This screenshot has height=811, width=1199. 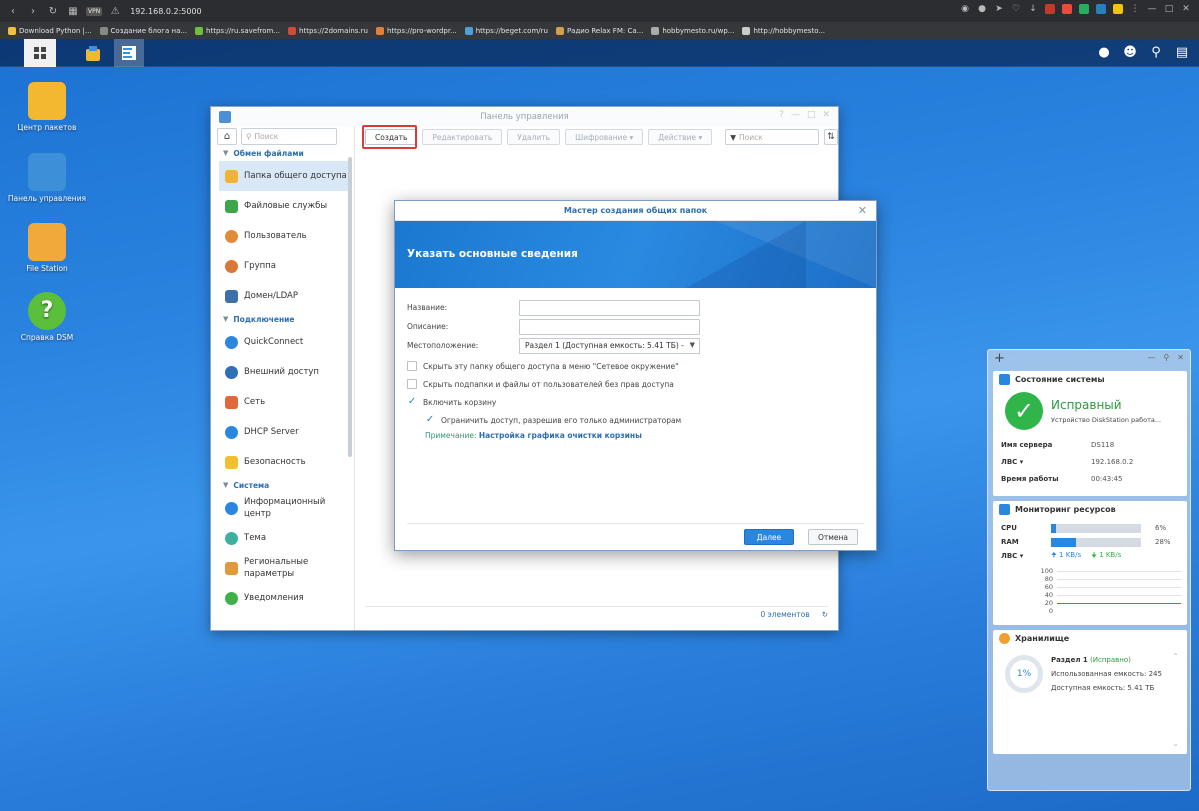 What do you see at coordinates (282, 206) in the screenshot?
I see `sidebar-item-file-services: Файловые службы` at bounding box center [282, 206].